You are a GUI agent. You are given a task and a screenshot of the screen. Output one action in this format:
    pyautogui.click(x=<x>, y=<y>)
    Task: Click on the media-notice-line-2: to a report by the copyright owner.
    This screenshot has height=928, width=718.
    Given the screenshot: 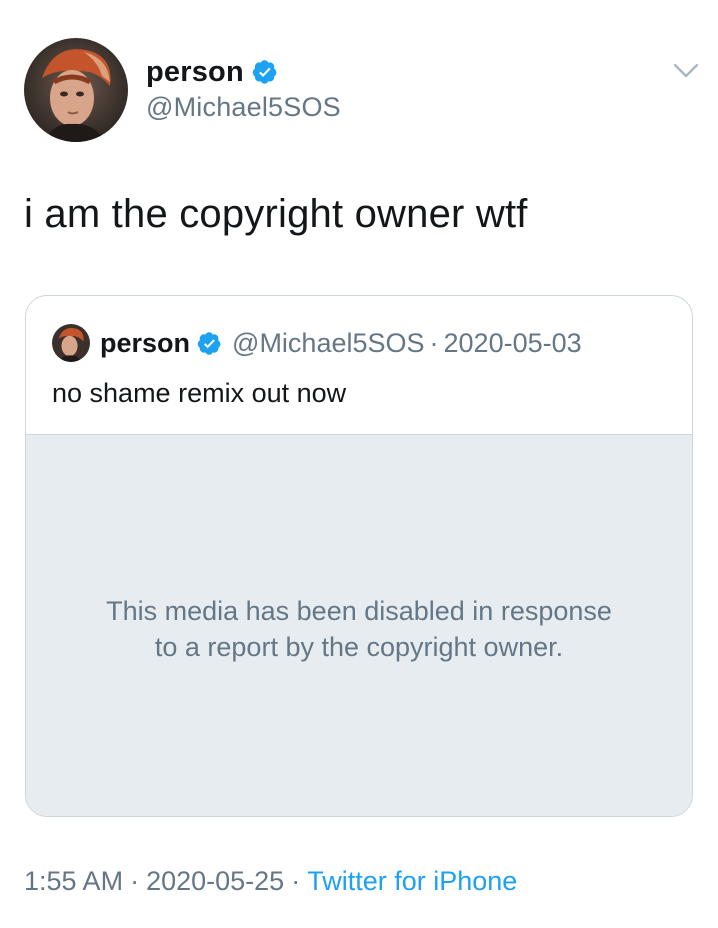 What is the action you would take?
    pyautogui.click(x=359, y=647)
    